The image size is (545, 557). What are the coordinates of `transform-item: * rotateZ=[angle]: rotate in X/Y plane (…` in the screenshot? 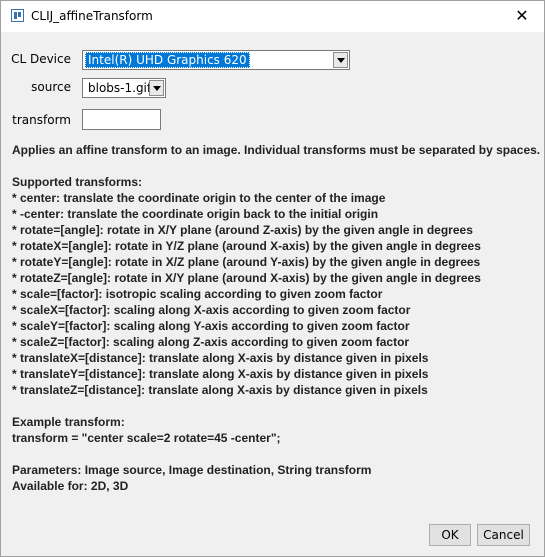 It's located at (246, 278).